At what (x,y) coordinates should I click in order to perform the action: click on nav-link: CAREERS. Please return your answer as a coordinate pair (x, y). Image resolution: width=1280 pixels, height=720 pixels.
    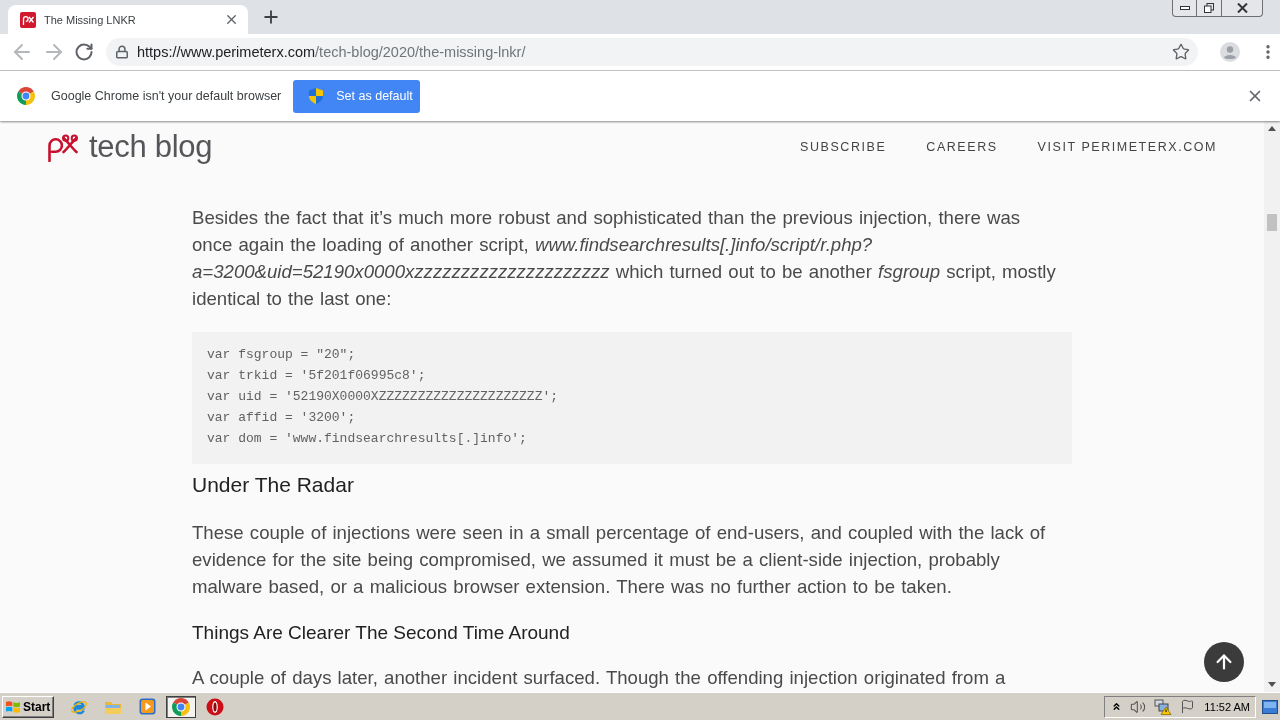
    Looking at the image, I should click on (962, 147).